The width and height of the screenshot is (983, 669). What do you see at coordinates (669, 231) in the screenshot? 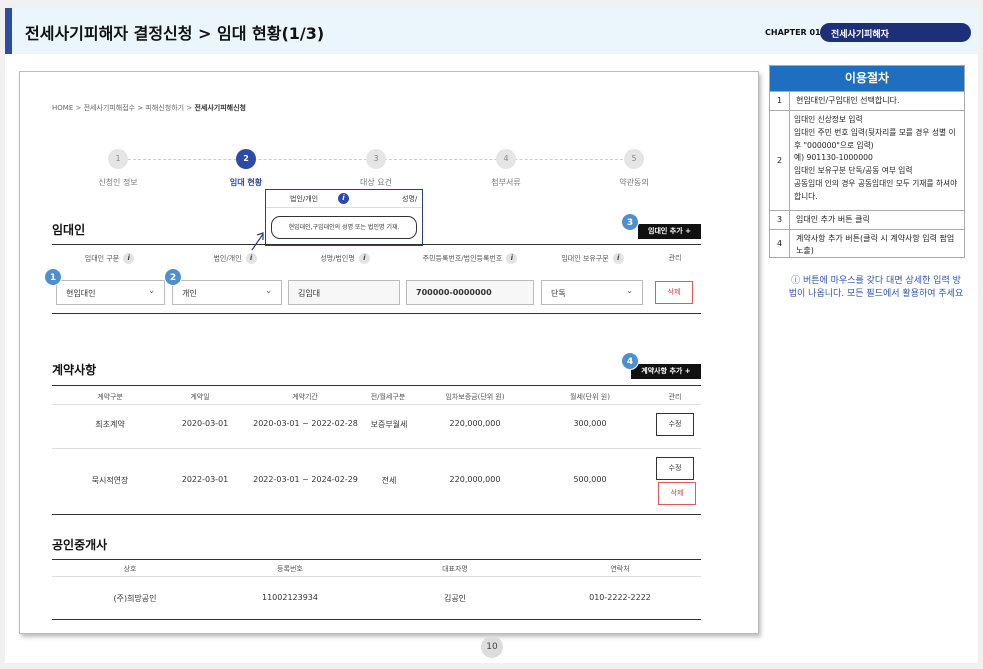
I see `add-landlord-button: 임대인 추가 +` at bounding box center [669, 231].